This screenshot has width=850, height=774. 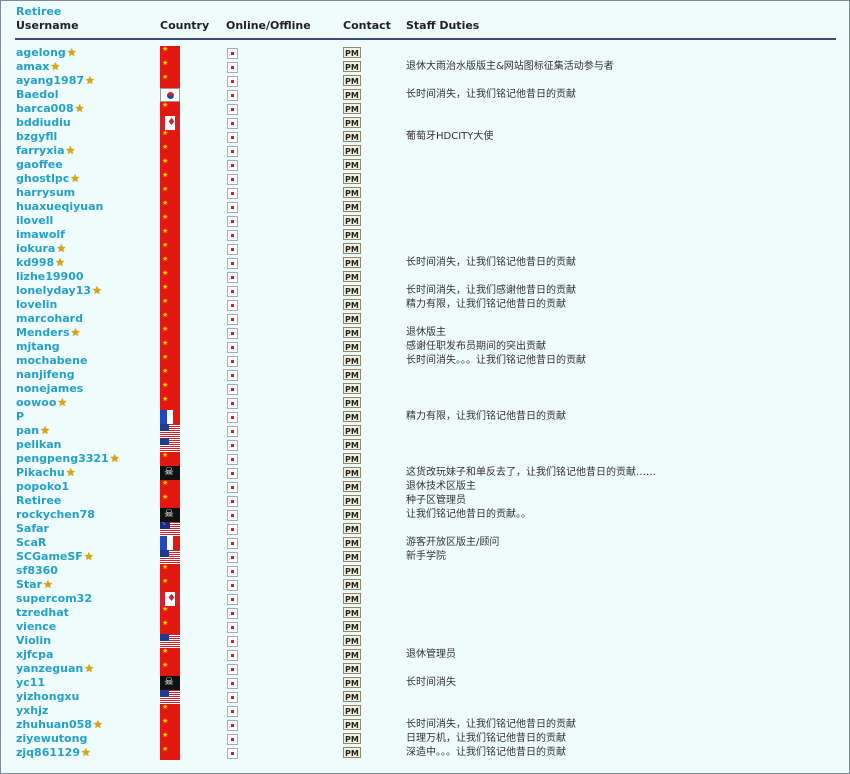 What do you see at coordinates (50, 277) in the screenshot?
I see `username-link: lizhe19900` at bounding box center [50, 277].